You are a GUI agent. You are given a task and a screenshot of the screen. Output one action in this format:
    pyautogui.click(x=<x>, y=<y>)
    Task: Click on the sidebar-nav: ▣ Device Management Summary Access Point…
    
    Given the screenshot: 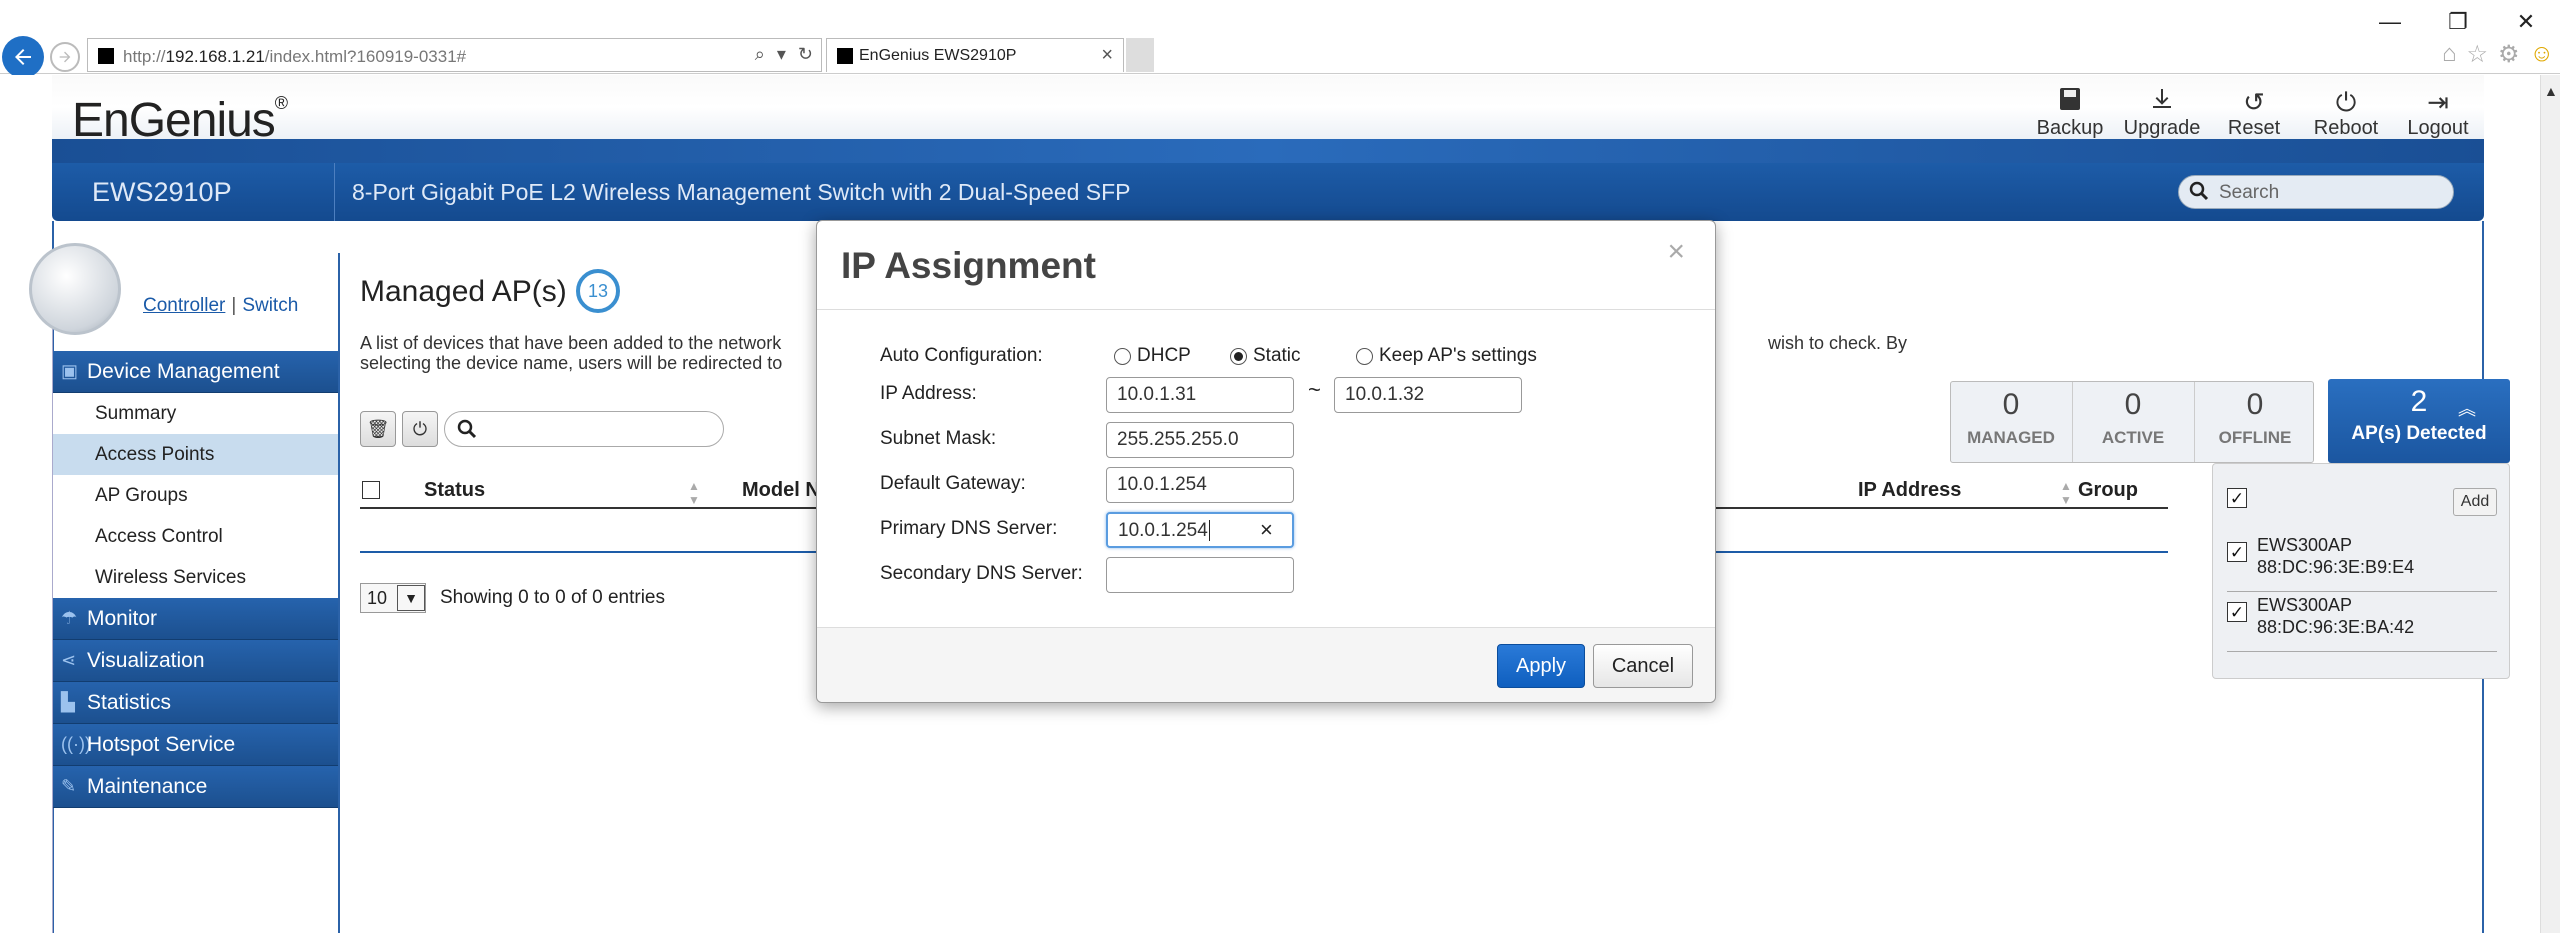 What is the action you would take?
    pyautogui.click(x=196, y=579)
    